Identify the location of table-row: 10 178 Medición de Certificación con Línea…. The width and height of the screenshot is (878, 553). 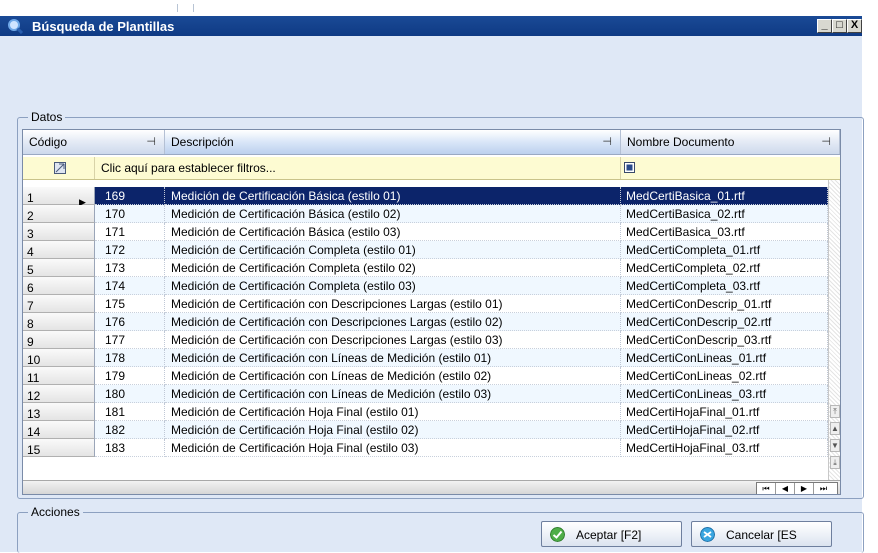
(431, 358).